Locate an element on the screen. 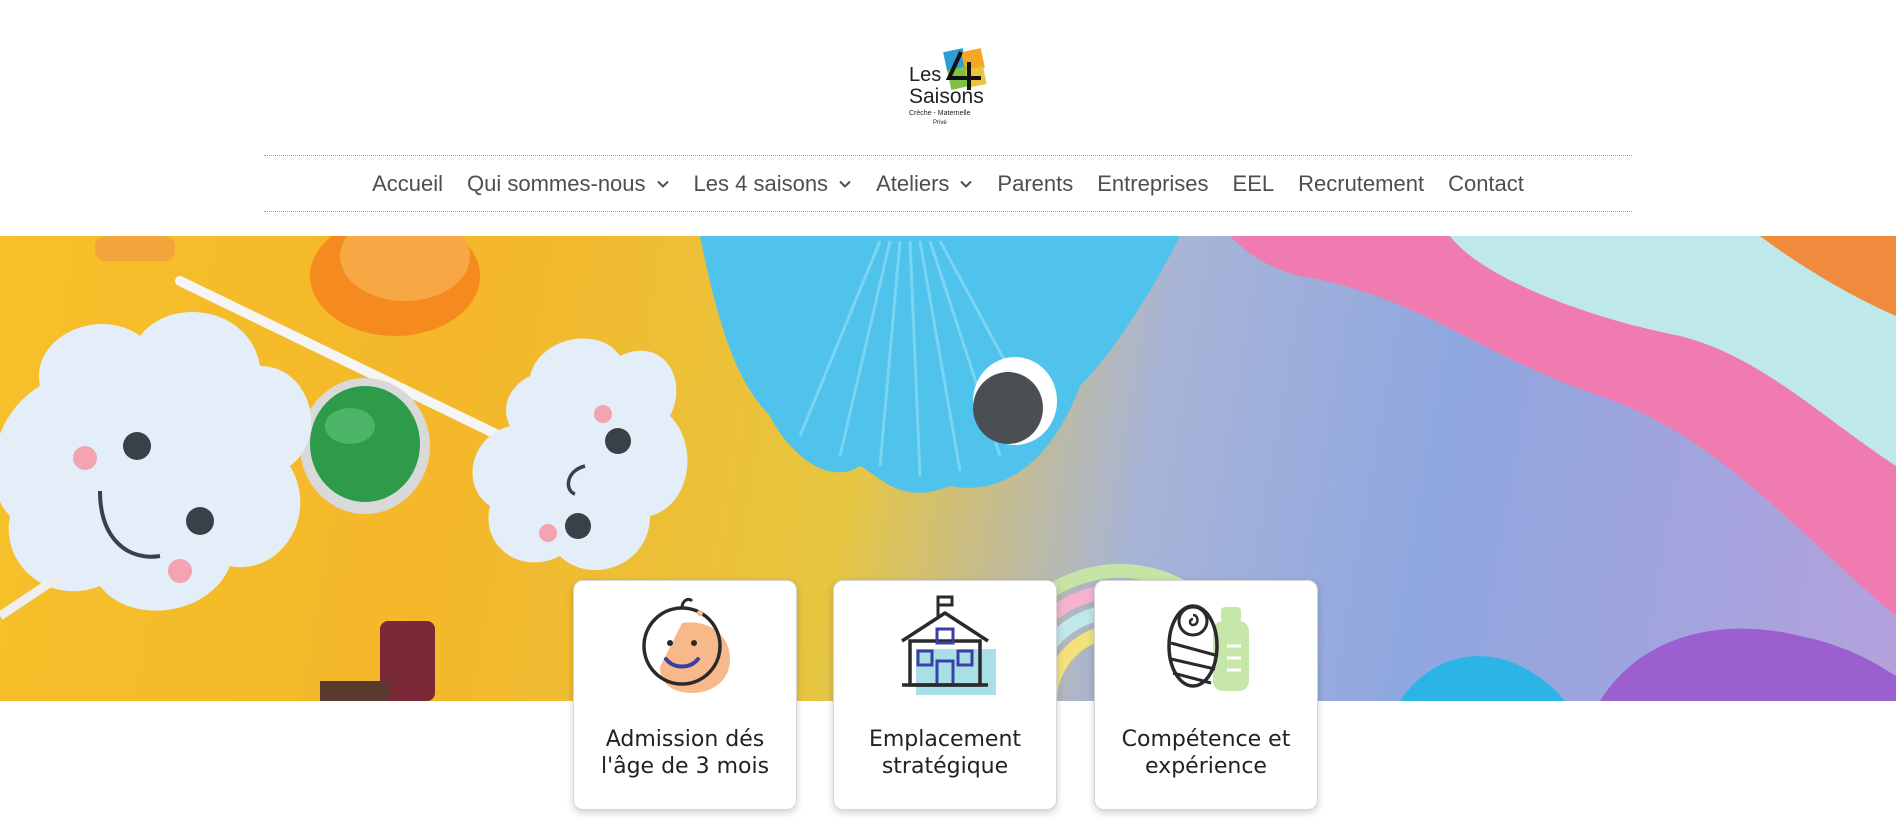  nav-item-qui-sommes-nous: Qui sommes-nous is located at coordinates (568, 184).